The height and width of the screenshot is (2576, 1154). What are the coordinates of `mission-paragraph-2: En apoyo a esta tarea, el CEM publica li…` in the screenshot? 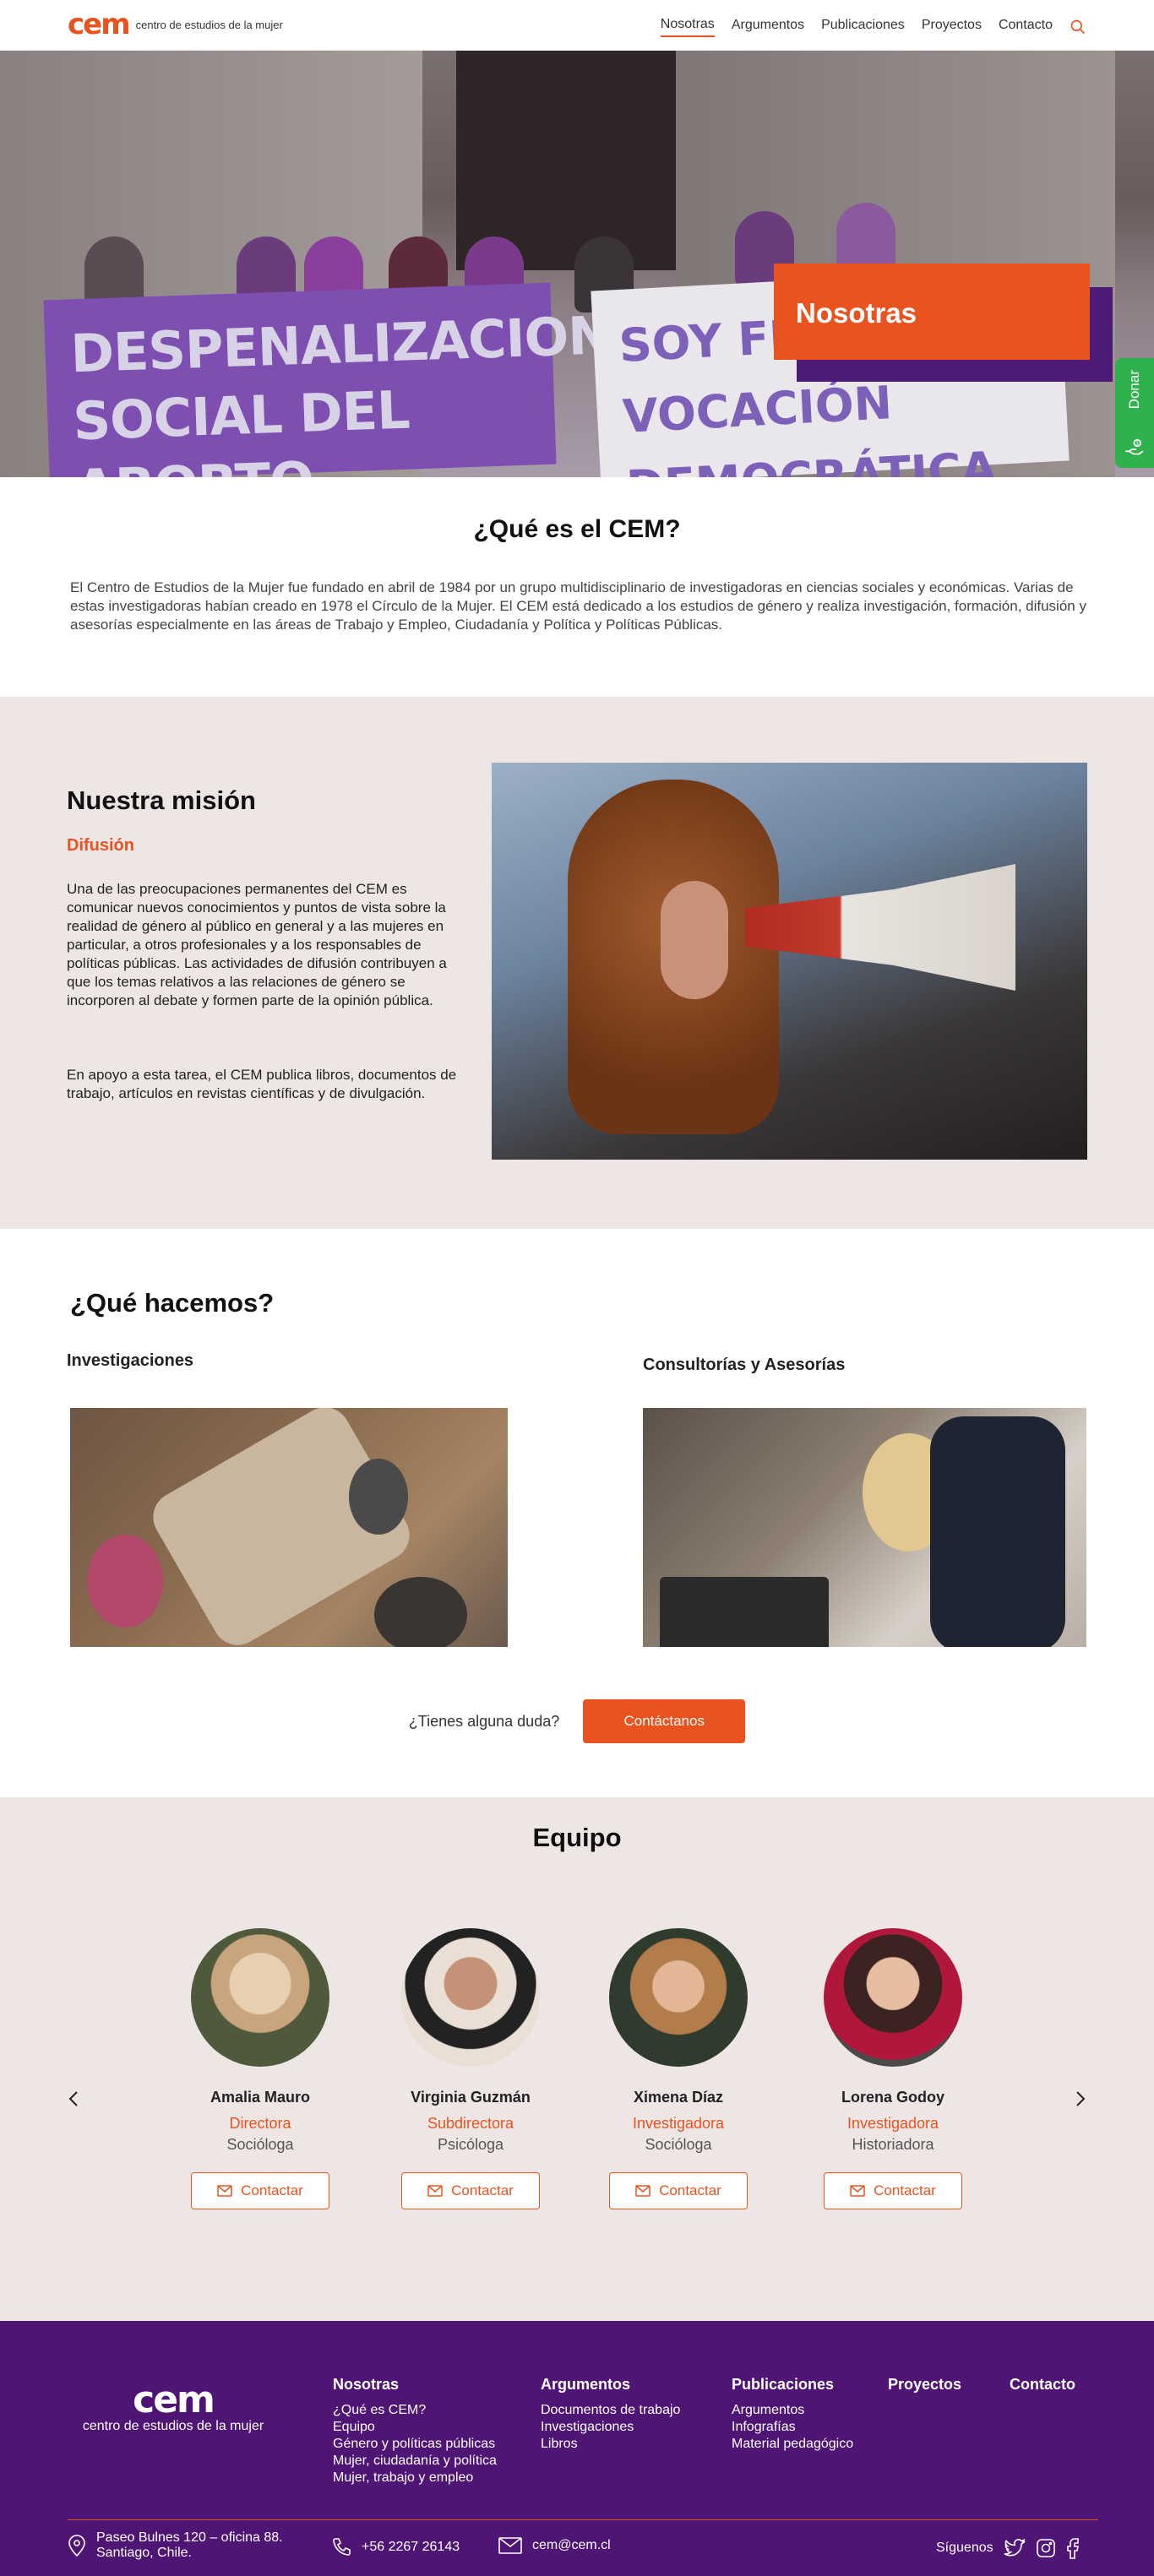 It's located at (262, 1084).